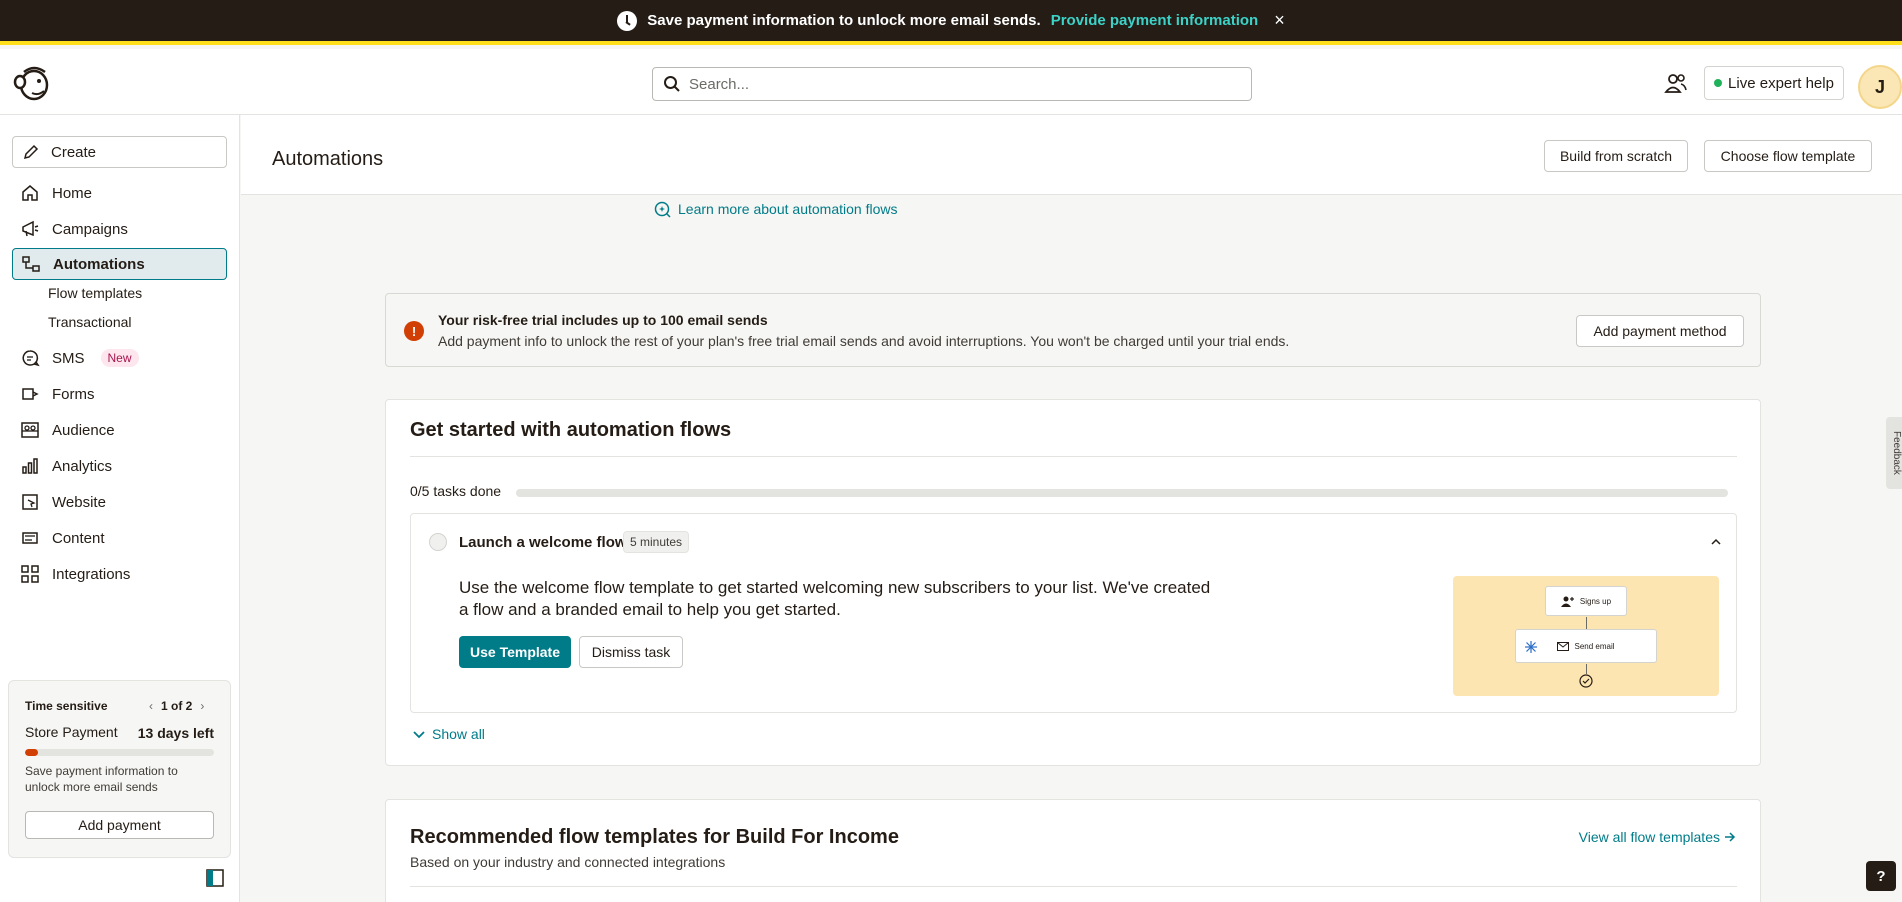 This screenshot has height=902, width=1902. I want to click on sms-icon, so click(31, 358).